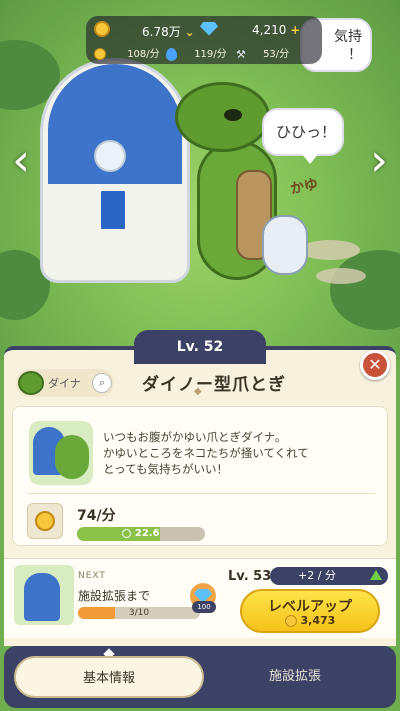  What do you see at coordinates (379, 161) in the screenshot?
I see `next-arrow-icon: ›` at bounding box center [379, 161].